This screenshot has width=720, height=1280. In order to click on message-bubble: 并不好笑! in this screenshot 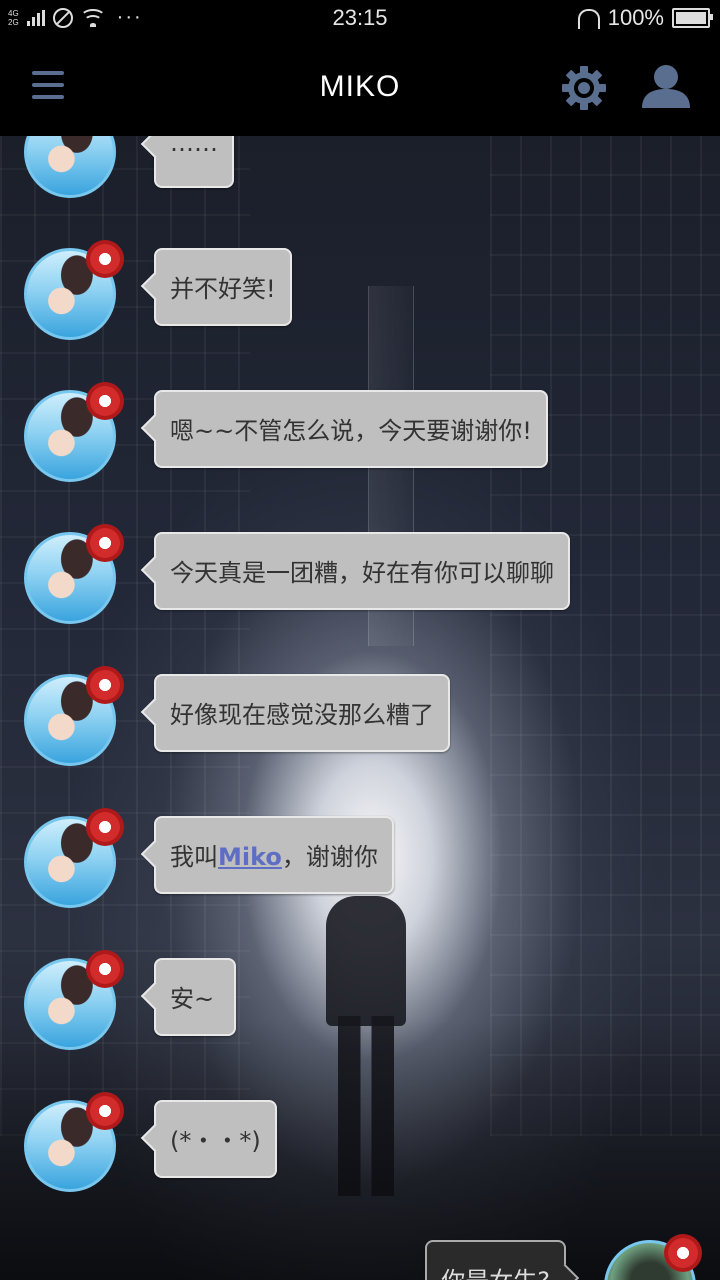, I will do `click(223, 287)`.